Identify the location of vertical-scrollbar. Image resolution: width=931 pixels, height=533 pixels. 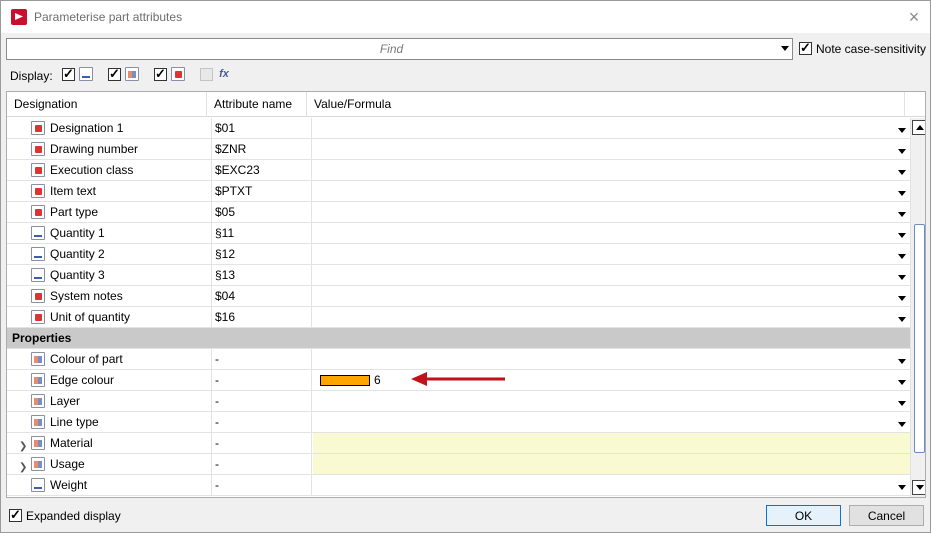
(917, 307).